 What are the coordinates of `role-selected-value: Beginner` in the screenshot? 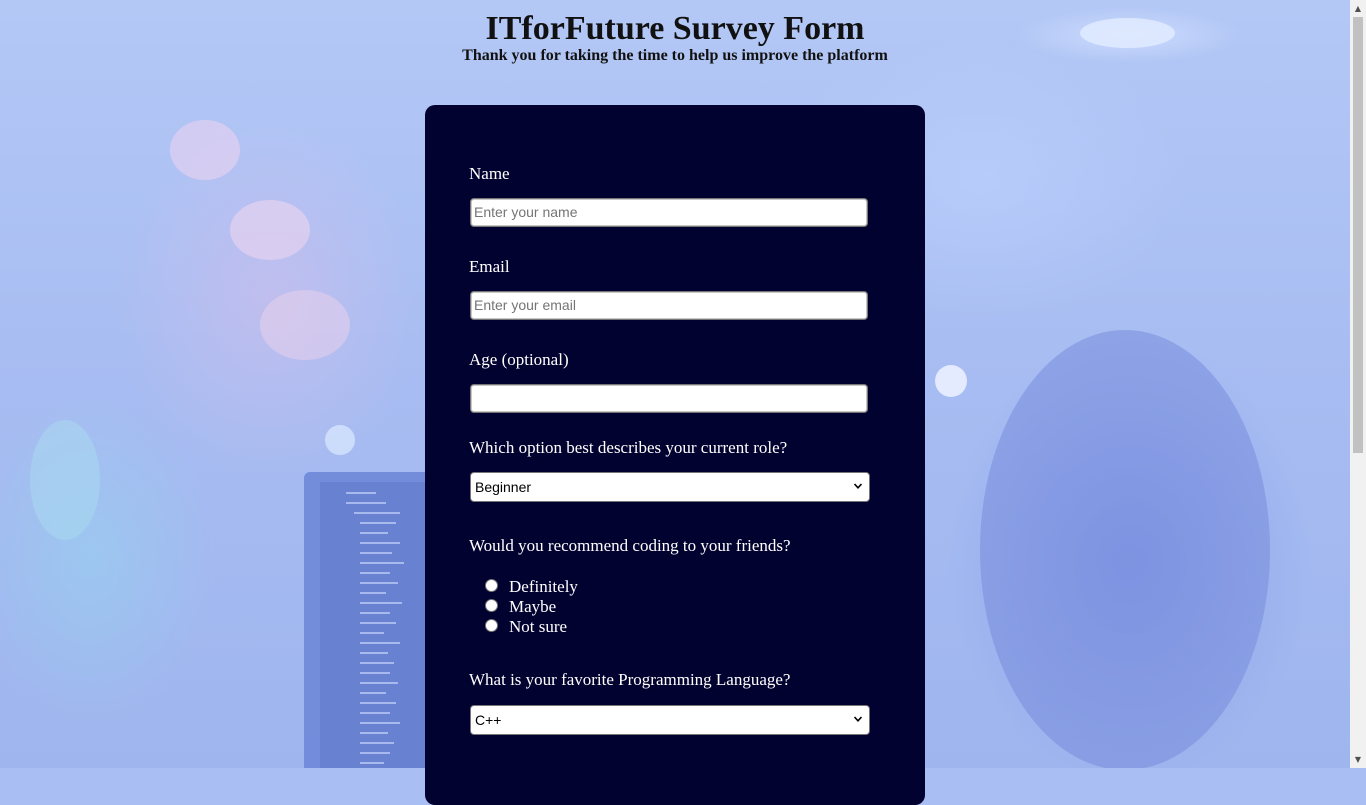 It's located at (503, 487).